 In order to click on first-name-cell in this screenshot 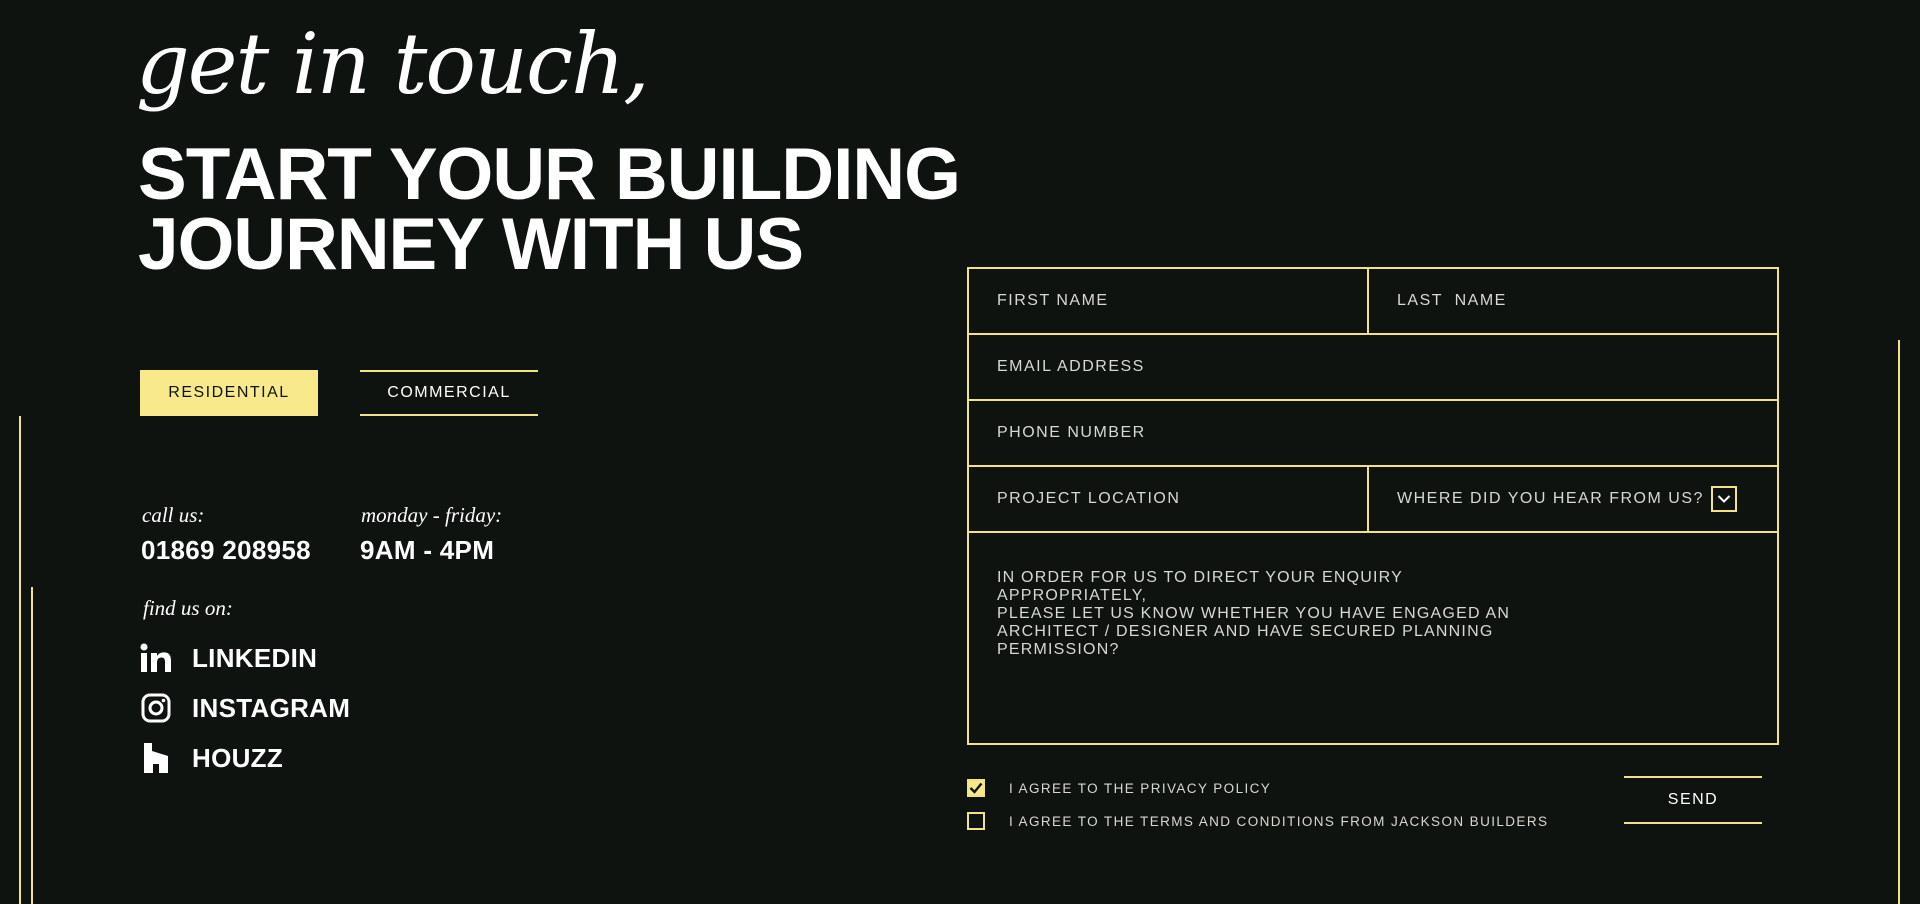, I will do `click(1169, 301)`.